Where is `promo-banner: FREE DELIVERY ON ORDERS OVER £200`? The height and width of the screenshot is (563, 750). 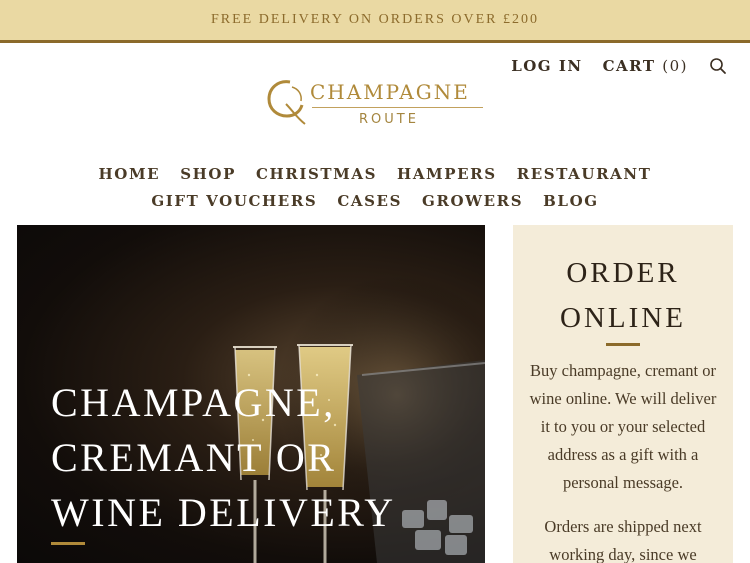
promo-banner: FREE DELIVERY ON ORDERS OVER £200 is located at coordinates (375, 21).